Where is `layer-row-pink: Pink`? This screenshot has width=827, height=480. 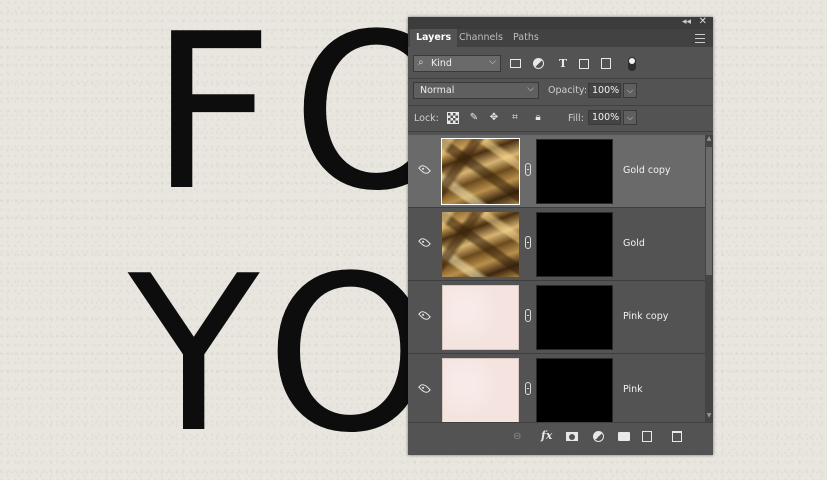 layer-row-pink: Pink is located at coordinates (556, 388).